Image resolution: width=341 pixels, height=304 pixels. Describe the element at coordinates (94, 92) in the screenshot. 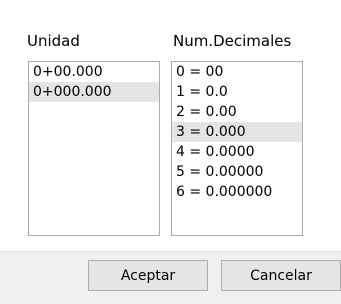

I see `unidad-option: 0+000.000` at that location.